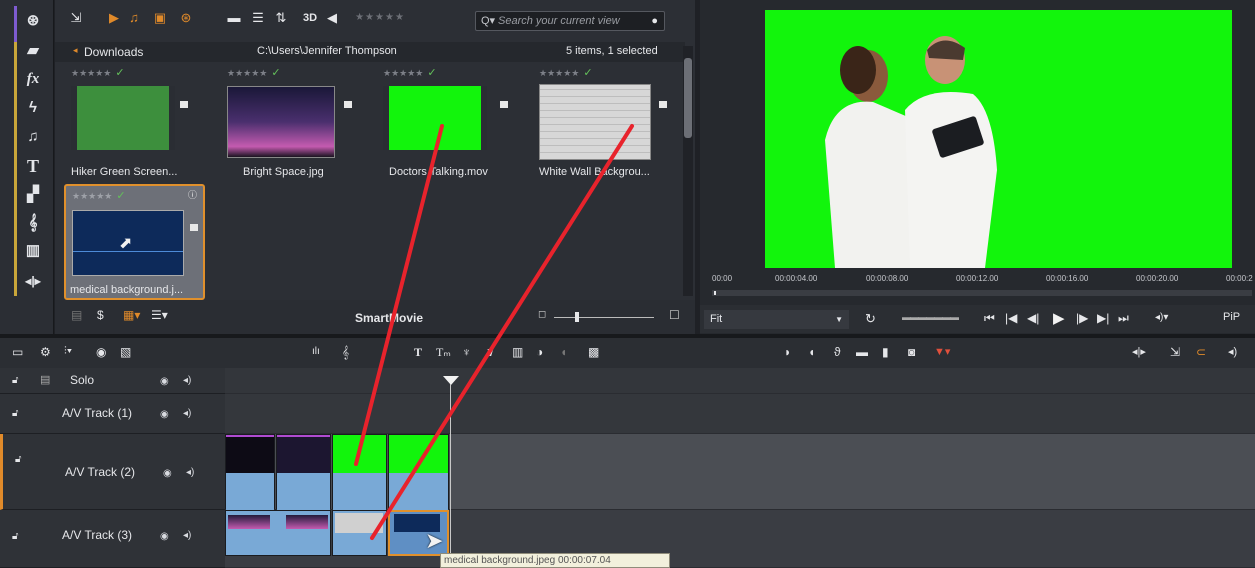 This screenshot has height=568, width=1255. I want to click on rating-filter: ★★★★★, so click(380, 18).